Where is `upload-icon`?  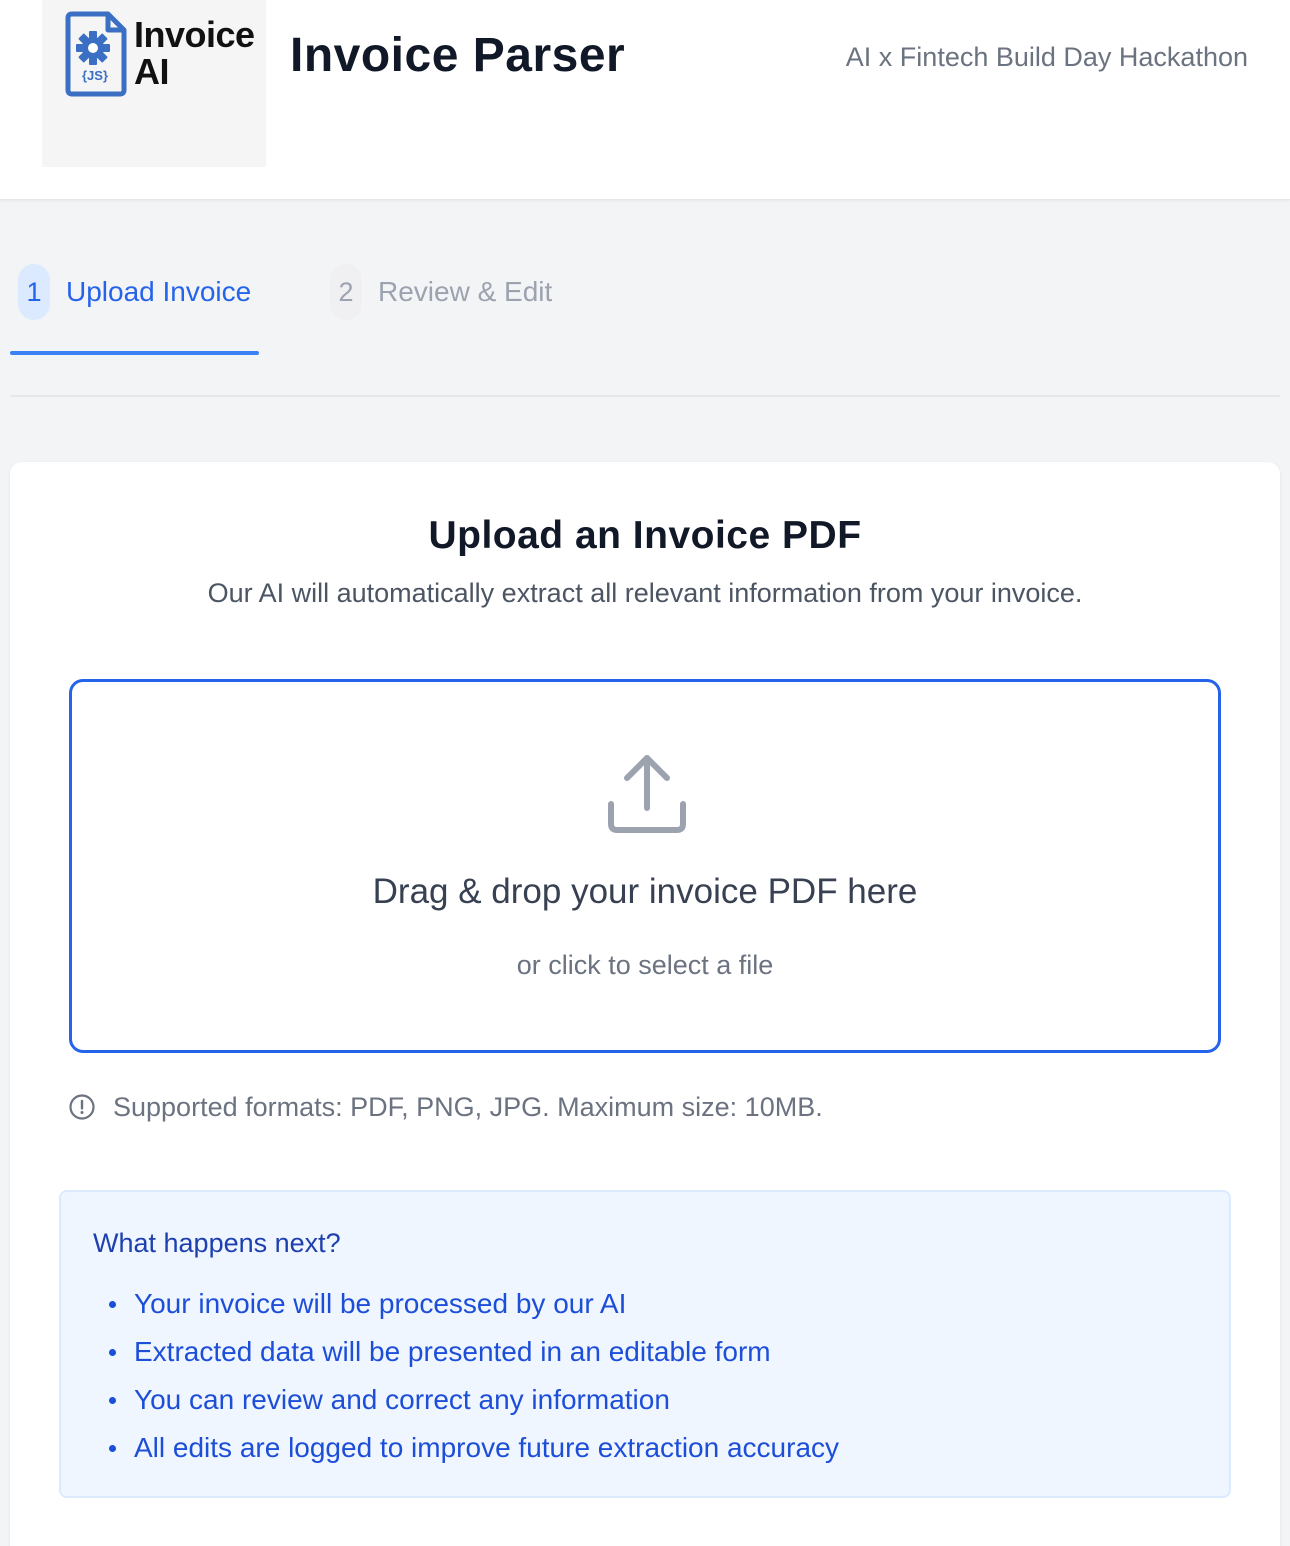 upload-icon is located at coordinates (647, 794).